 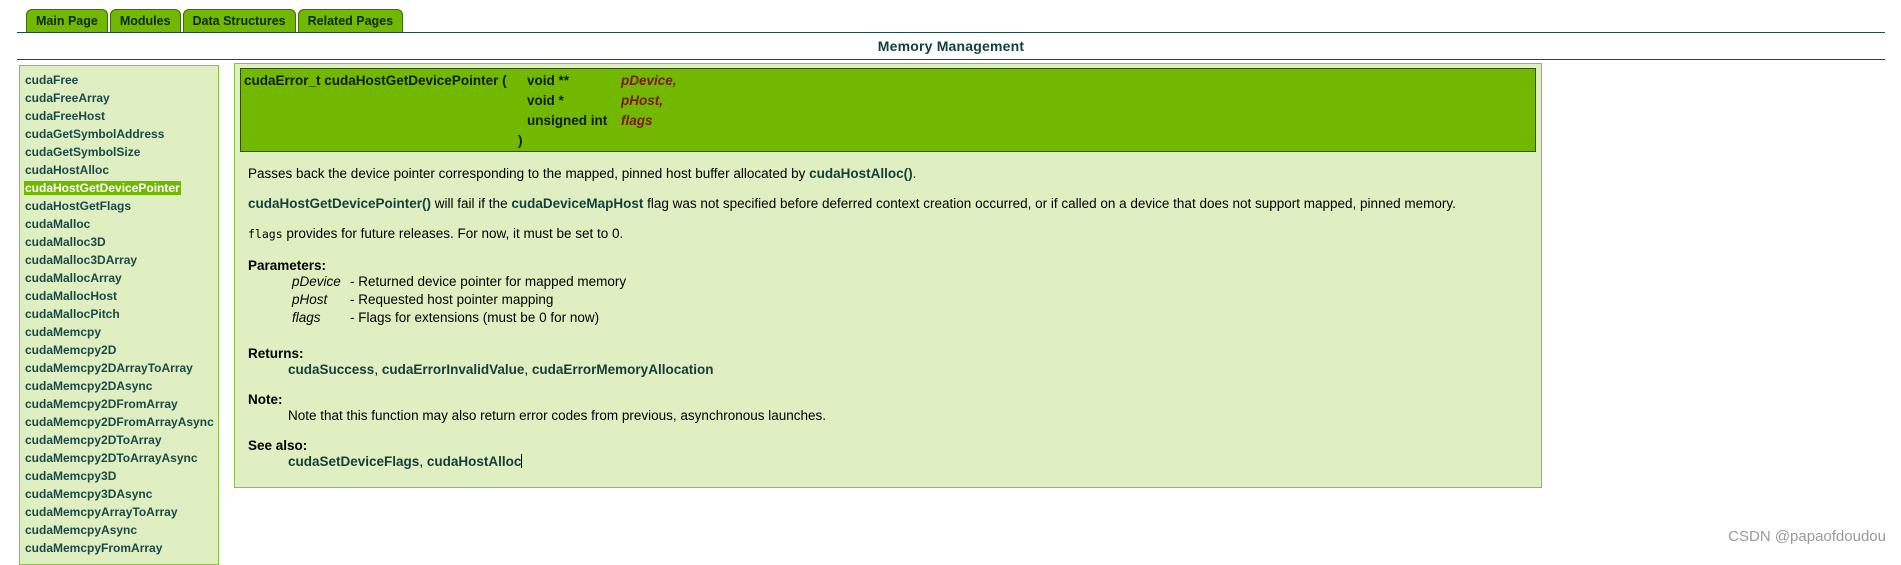 I want to click on tab-data-structures: Data Structures, so click(x=239, y=21).